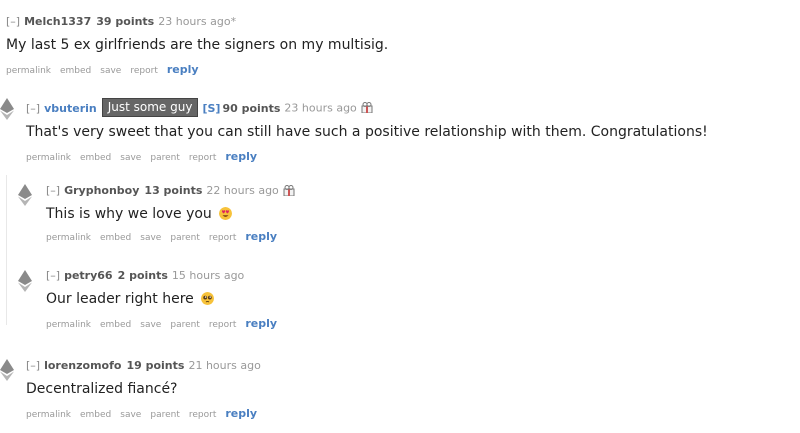 The height and width of the screenshot is (433, 800). Describe the element at coordinates (70, 108) in the screenshot. I see `author-link: vbuterin` at that location.